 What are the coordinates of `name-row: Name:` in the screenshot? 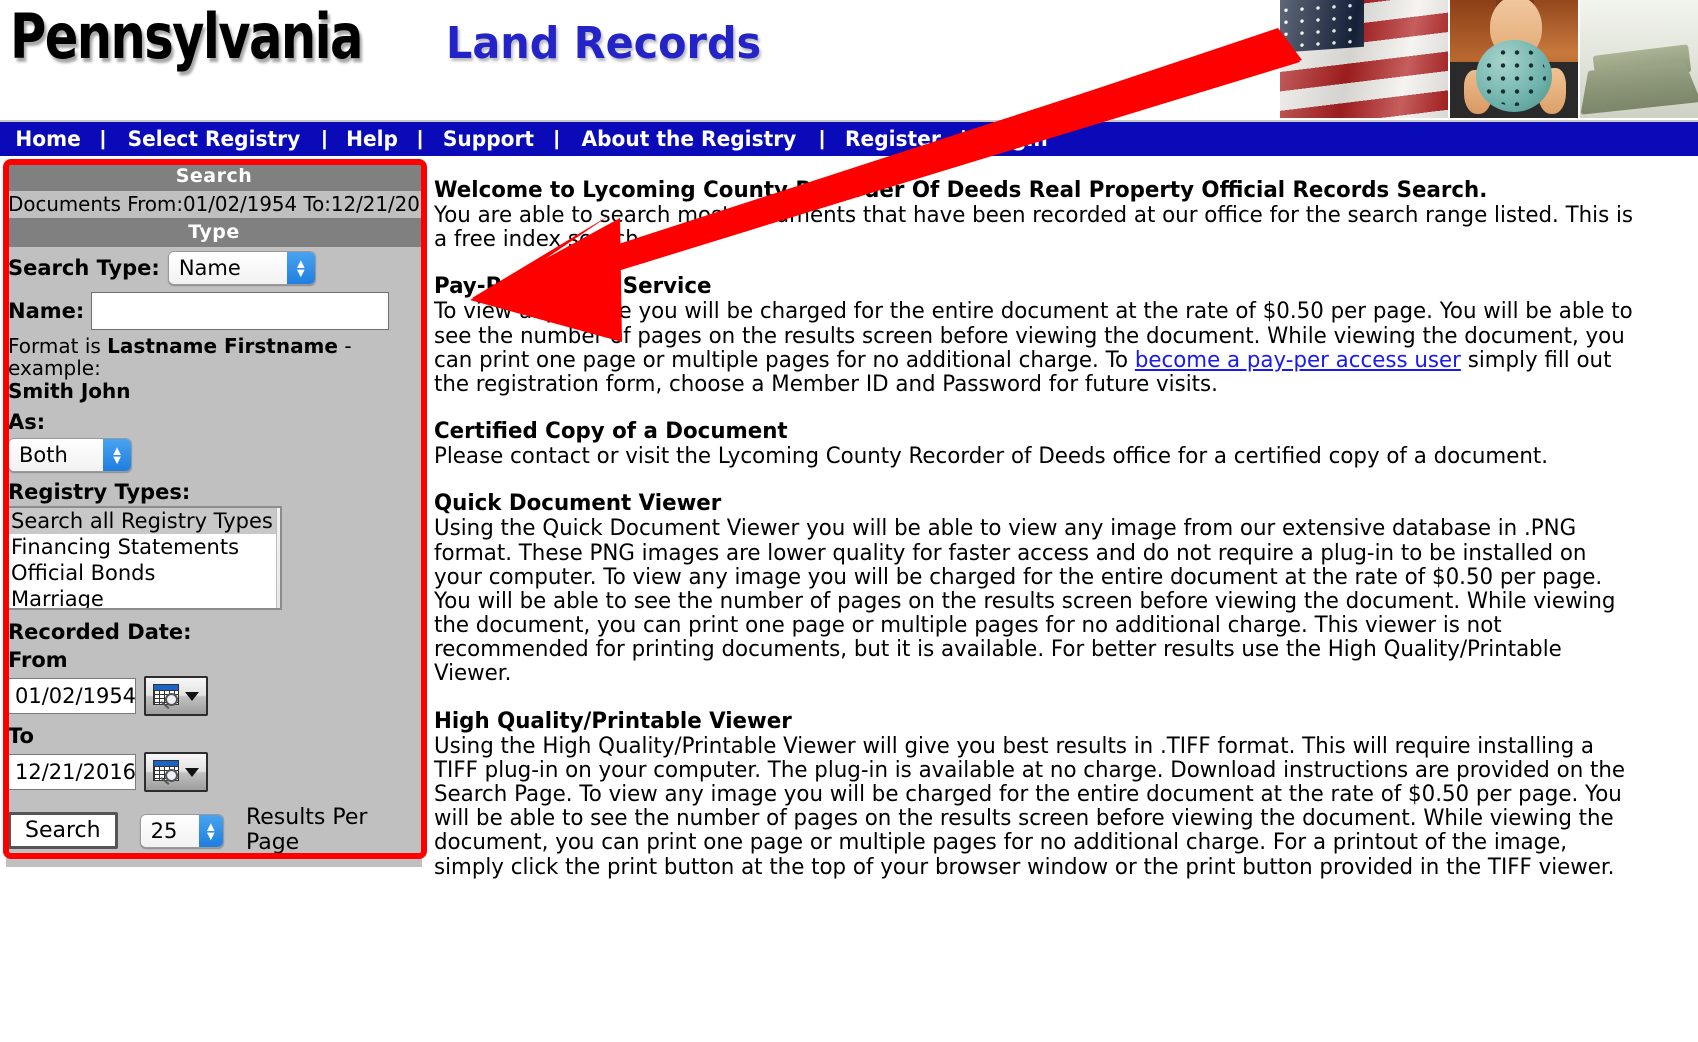 It's located at (214, 311).